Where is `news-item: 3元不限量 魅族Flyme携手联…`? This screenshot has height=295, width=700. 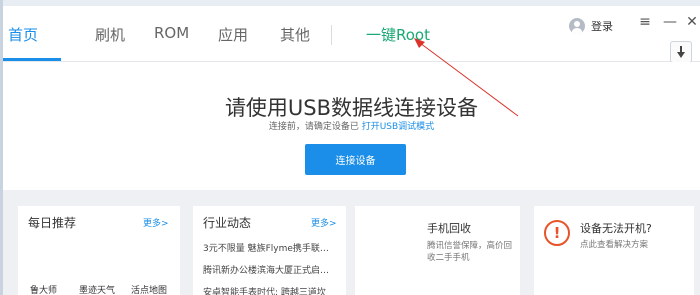 news-item: 3元不限量 魅族Flyme携手联… is located at coordinates (266, 247).